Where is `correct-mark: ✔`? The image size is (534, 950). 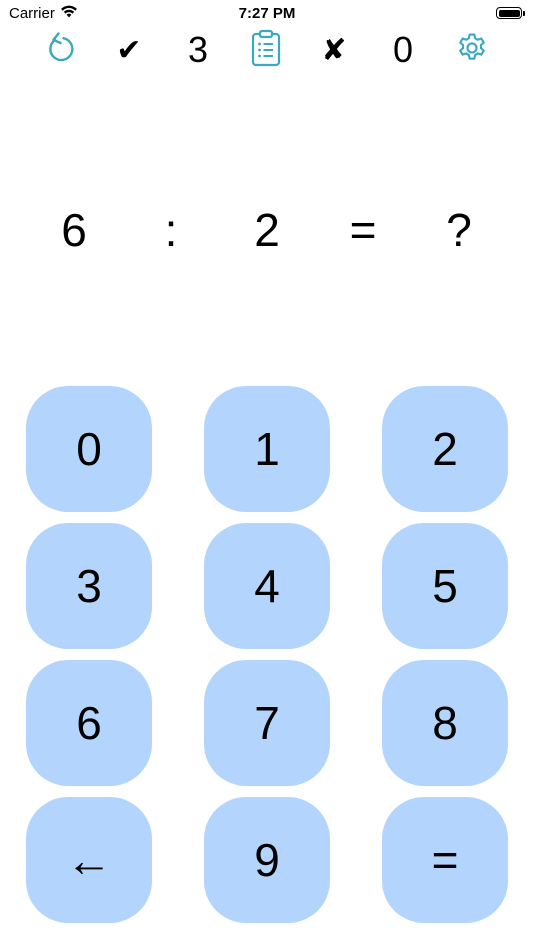
correct-mark: ✔ is located at coordinates (129, 50).